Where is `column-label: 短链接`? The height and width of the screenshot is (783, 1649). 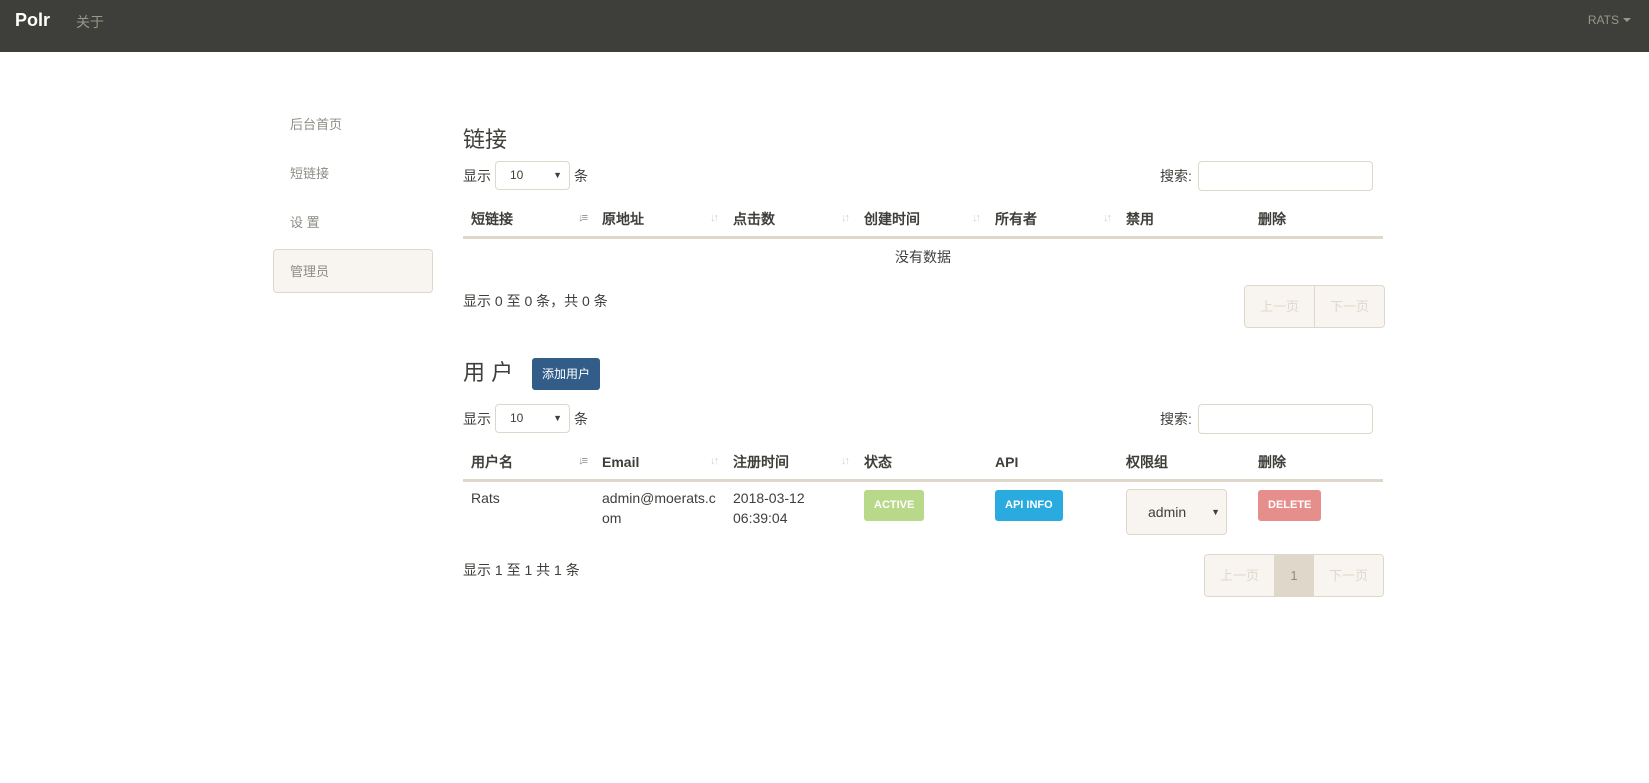 column-label: 短链接 is located at coordinates (492, 219).